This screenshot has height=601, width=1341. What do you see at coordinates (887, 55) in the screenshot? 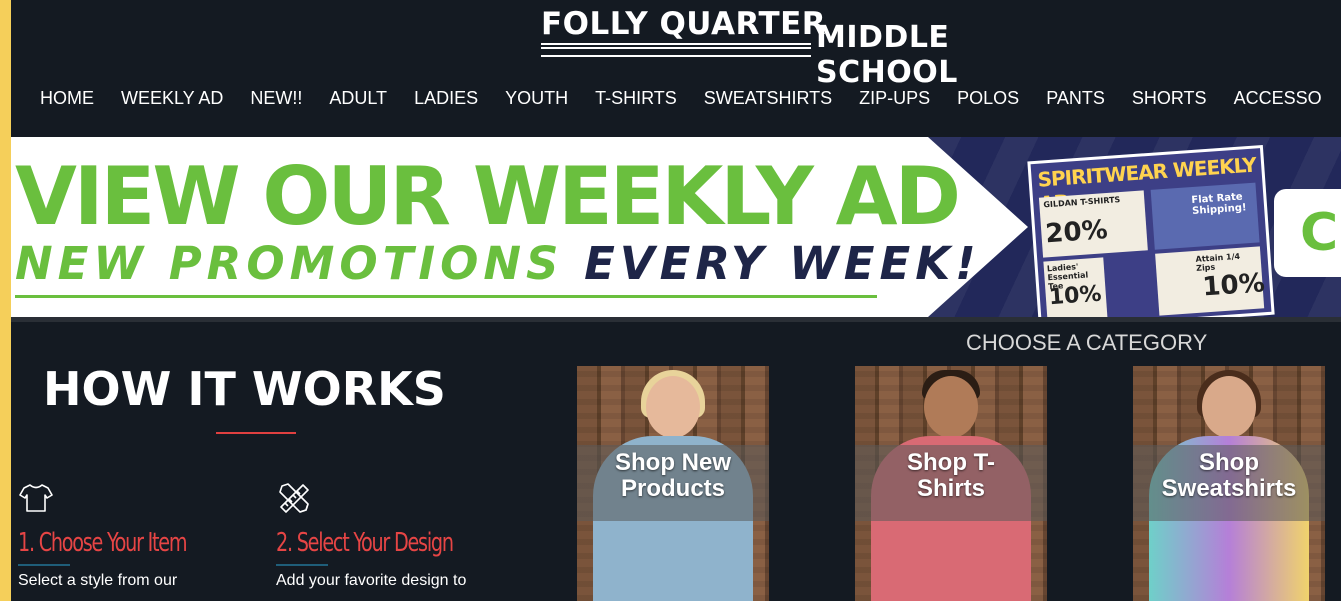
I see `logo-sub-text: MIDDLE SCHOOL` at bounding box center [887, 55].